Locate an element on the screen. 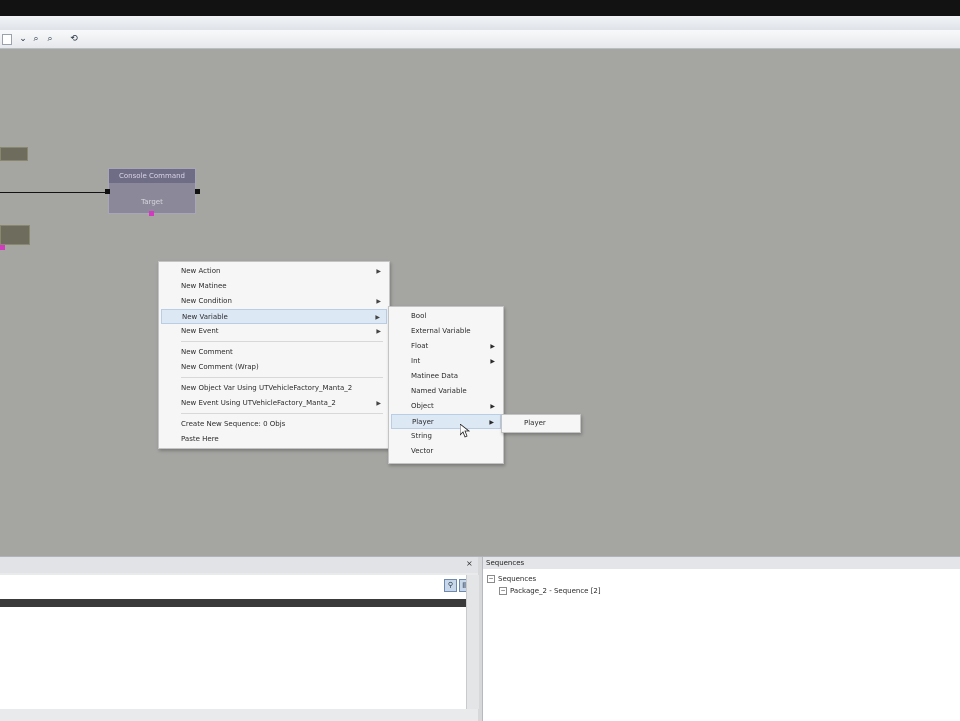 Image resolution: width=960 pixels, height=721 pixels. submenu-item-player: Player ▶ is located at coordinates (446, 421).